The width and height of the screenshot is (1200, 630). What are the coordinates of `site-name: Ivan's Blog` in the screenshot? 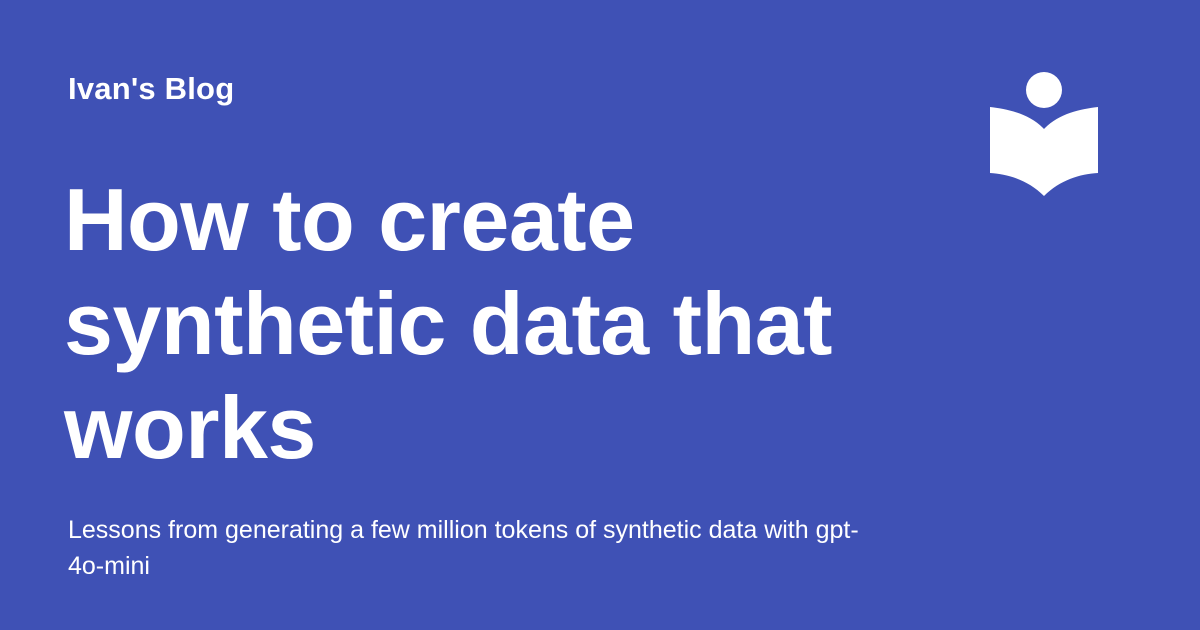 It's located at (151, 88).